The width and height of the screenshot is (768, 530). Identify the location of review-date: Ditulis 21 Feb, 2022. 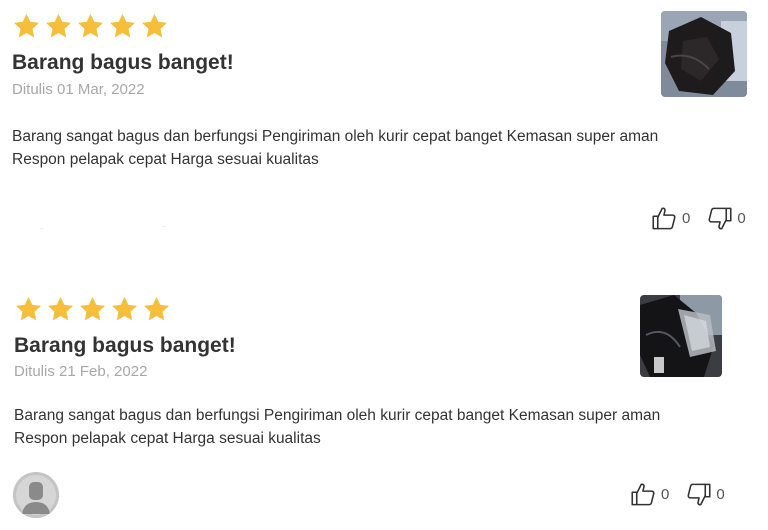
(81, 371).